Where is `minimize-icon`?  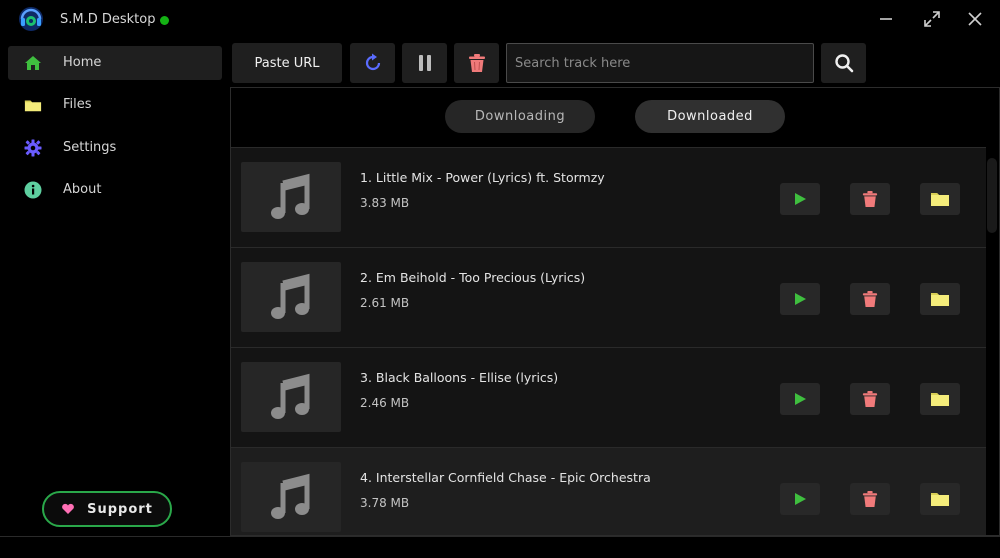 minimize-icon is located at coordinates (886, 19).